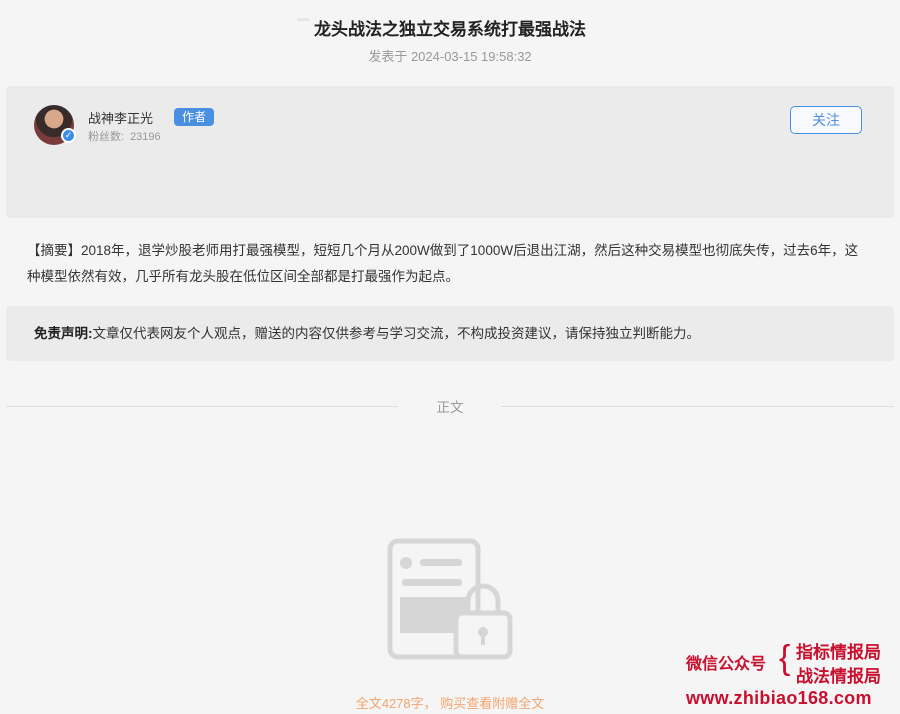  Describe the element at coordinates (145, 137) in the screenshot. I see `fans-value: 23196` at that location.